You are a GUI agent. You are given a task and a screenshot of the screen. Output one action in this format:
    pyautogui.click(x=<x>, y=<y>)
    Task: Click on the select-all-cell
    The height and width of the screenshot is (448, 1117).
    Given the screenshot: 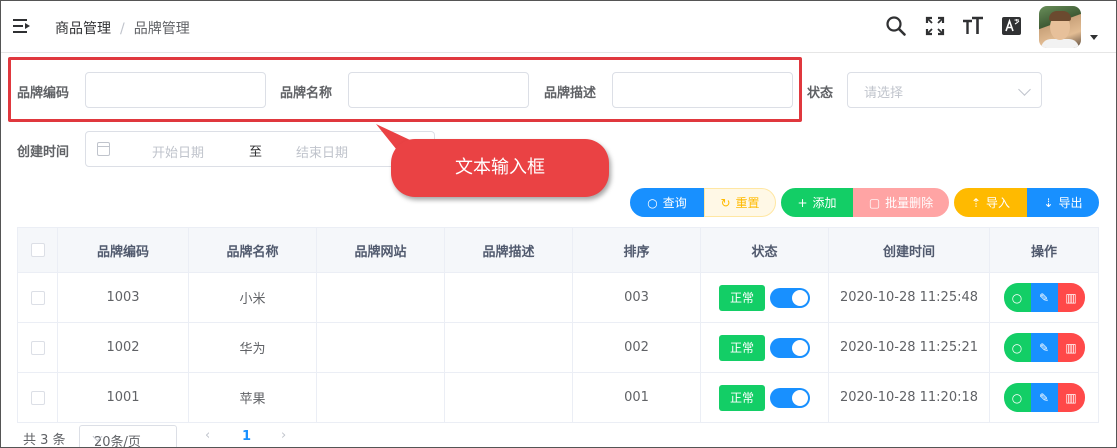 What is the action you would take?
    pyautogui.click(x=37, y=250)
    